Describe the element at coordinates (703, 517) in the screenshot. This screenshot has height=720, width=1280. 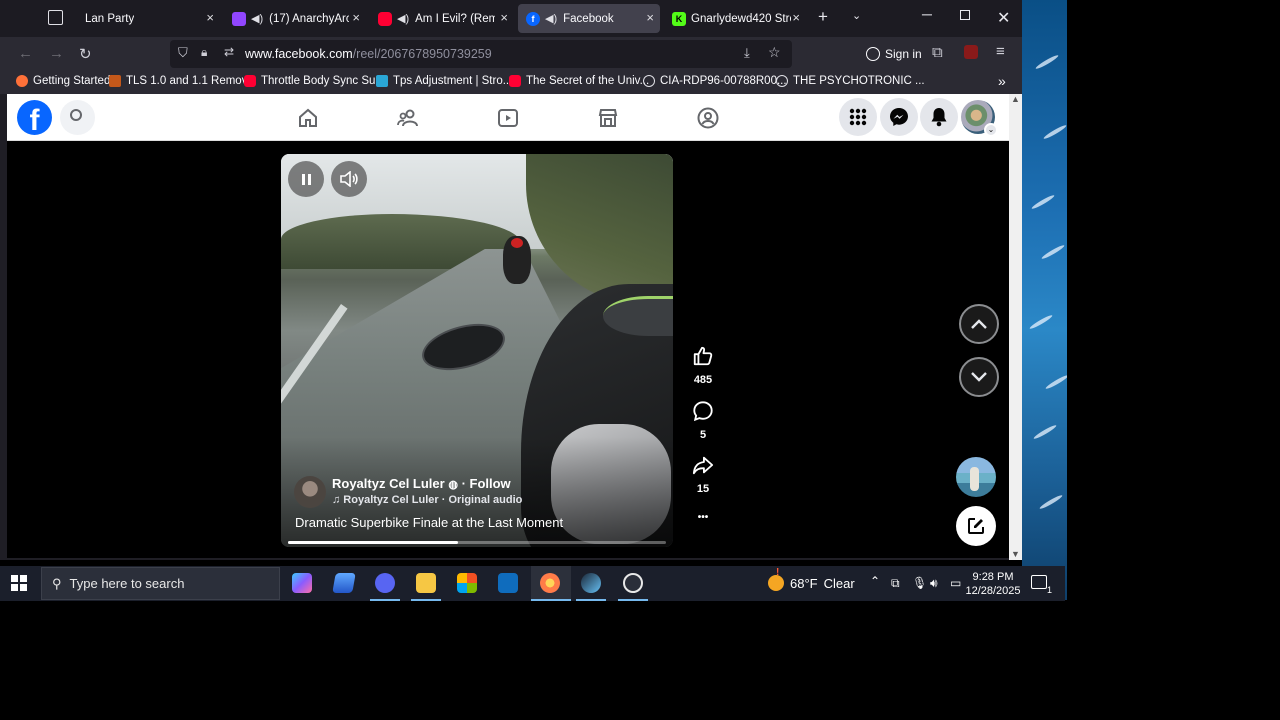
I see `more-options-icon: •••` at that location.